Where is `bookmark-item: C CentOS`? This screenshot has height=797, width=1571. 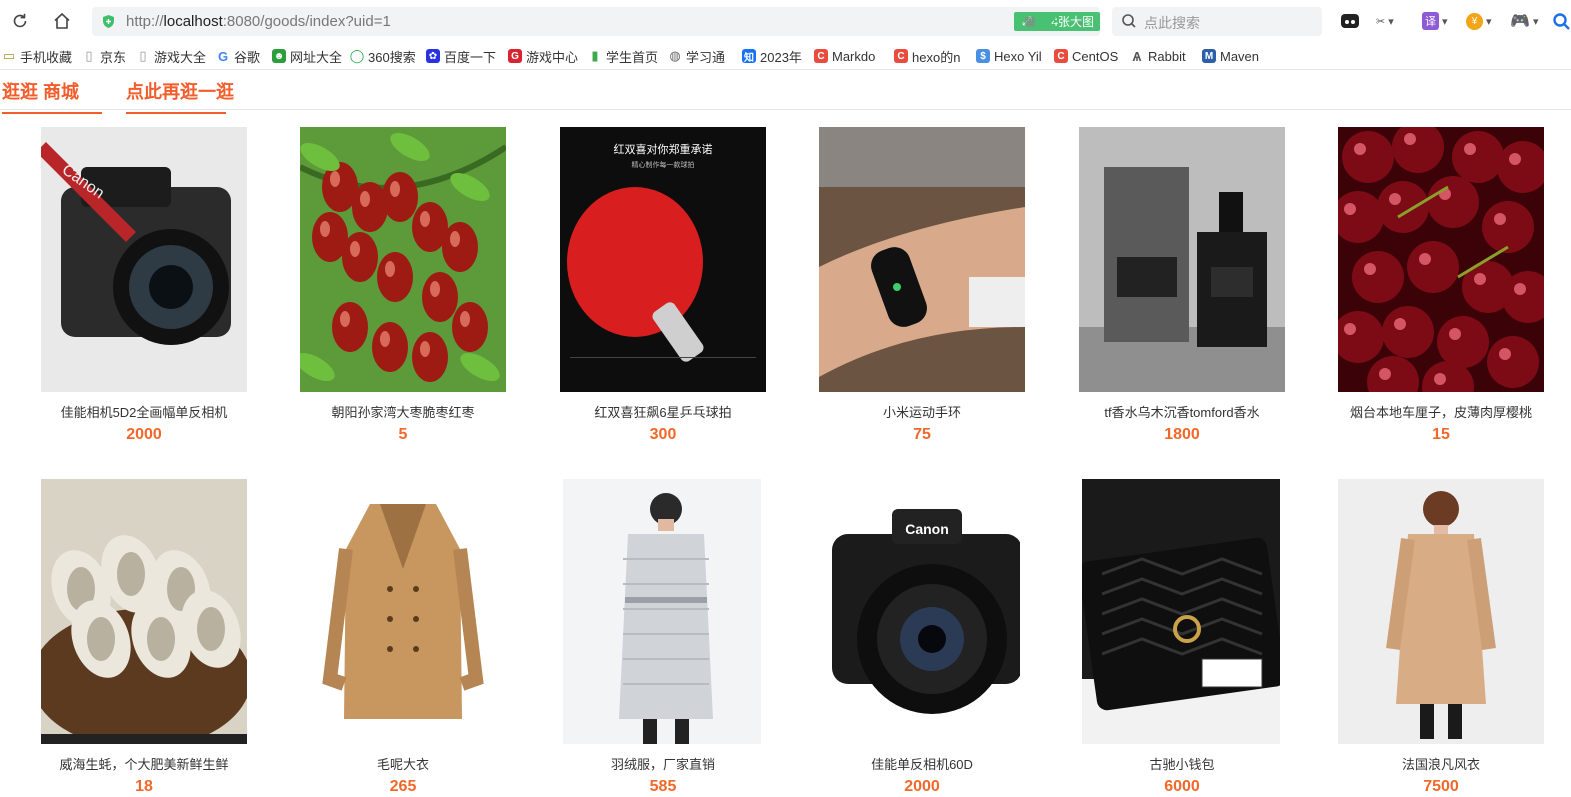
bookmark-item: C CentOS is located at coordinates (1086, 56).